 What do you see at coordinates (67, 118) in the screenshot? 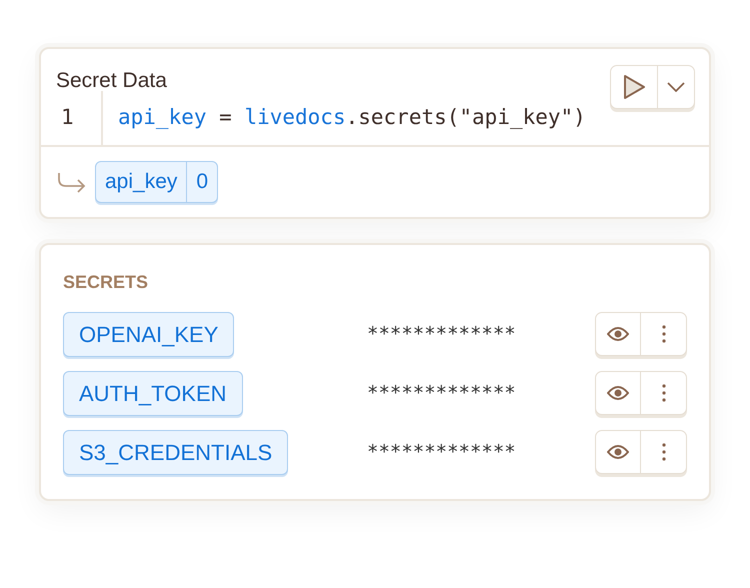
I see `line-number: 1` at bounding box center [67, 118].